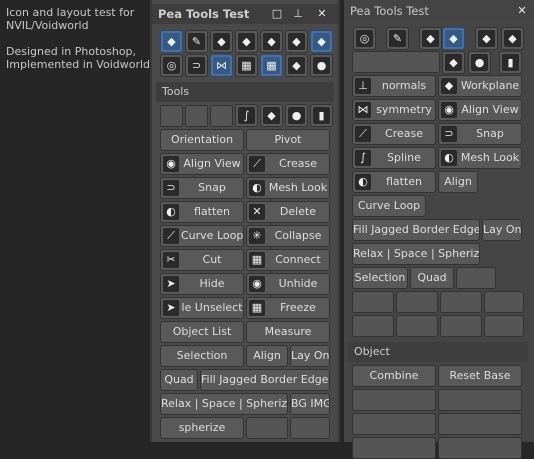  Describe the element at coordinates (394, 110) in the screenshot. I see `symmetry-button: ⋈ symmetry` at that location.